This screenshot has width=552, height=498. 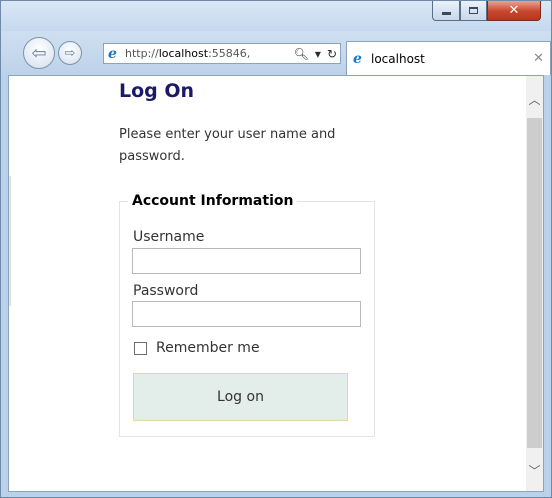 I want to click on left-edge-strip, so click(x=10, y=241).